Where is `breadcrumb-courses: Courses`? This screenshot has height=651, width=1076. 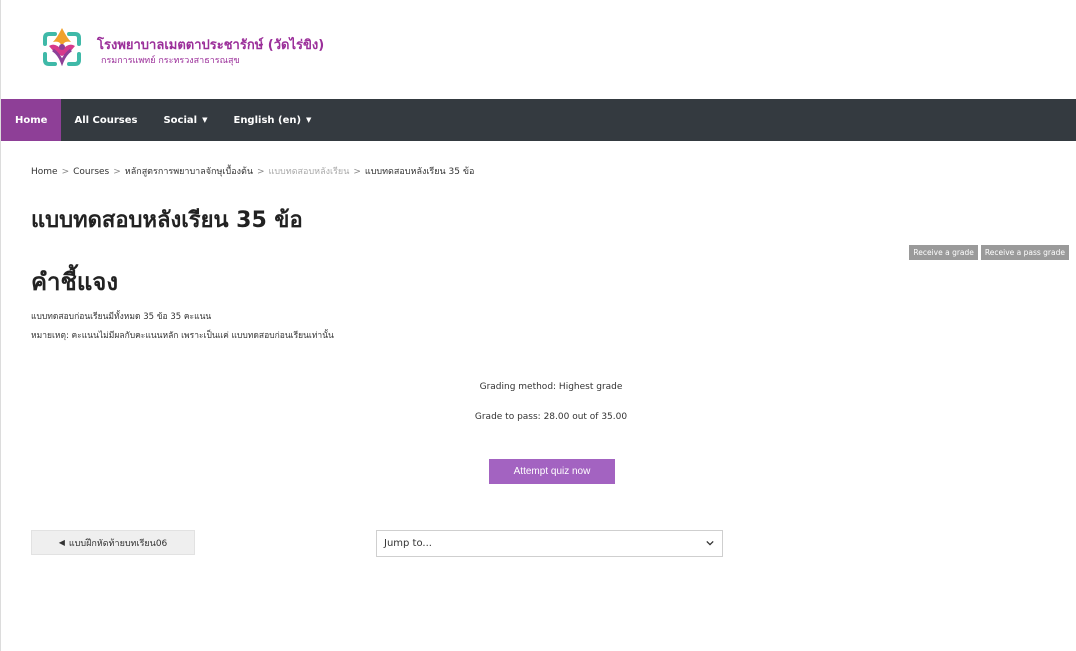 breadcrumb-courses: Courses is located at coordinates (91, 172).